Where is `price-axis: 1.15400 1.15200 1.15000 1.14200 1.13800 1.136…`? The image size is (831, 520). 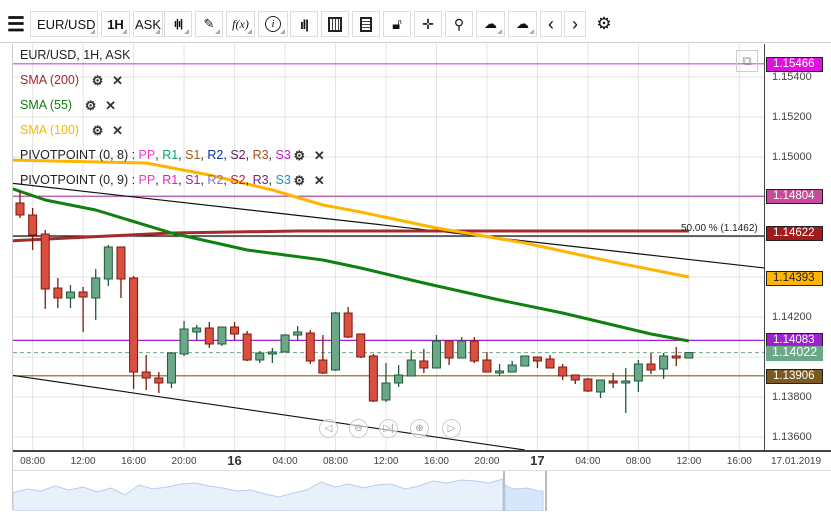
price-axis: 1.15400 1.15200 1.15000 1.14200 1.13800 1.136… is located at coordinates (798, 247).